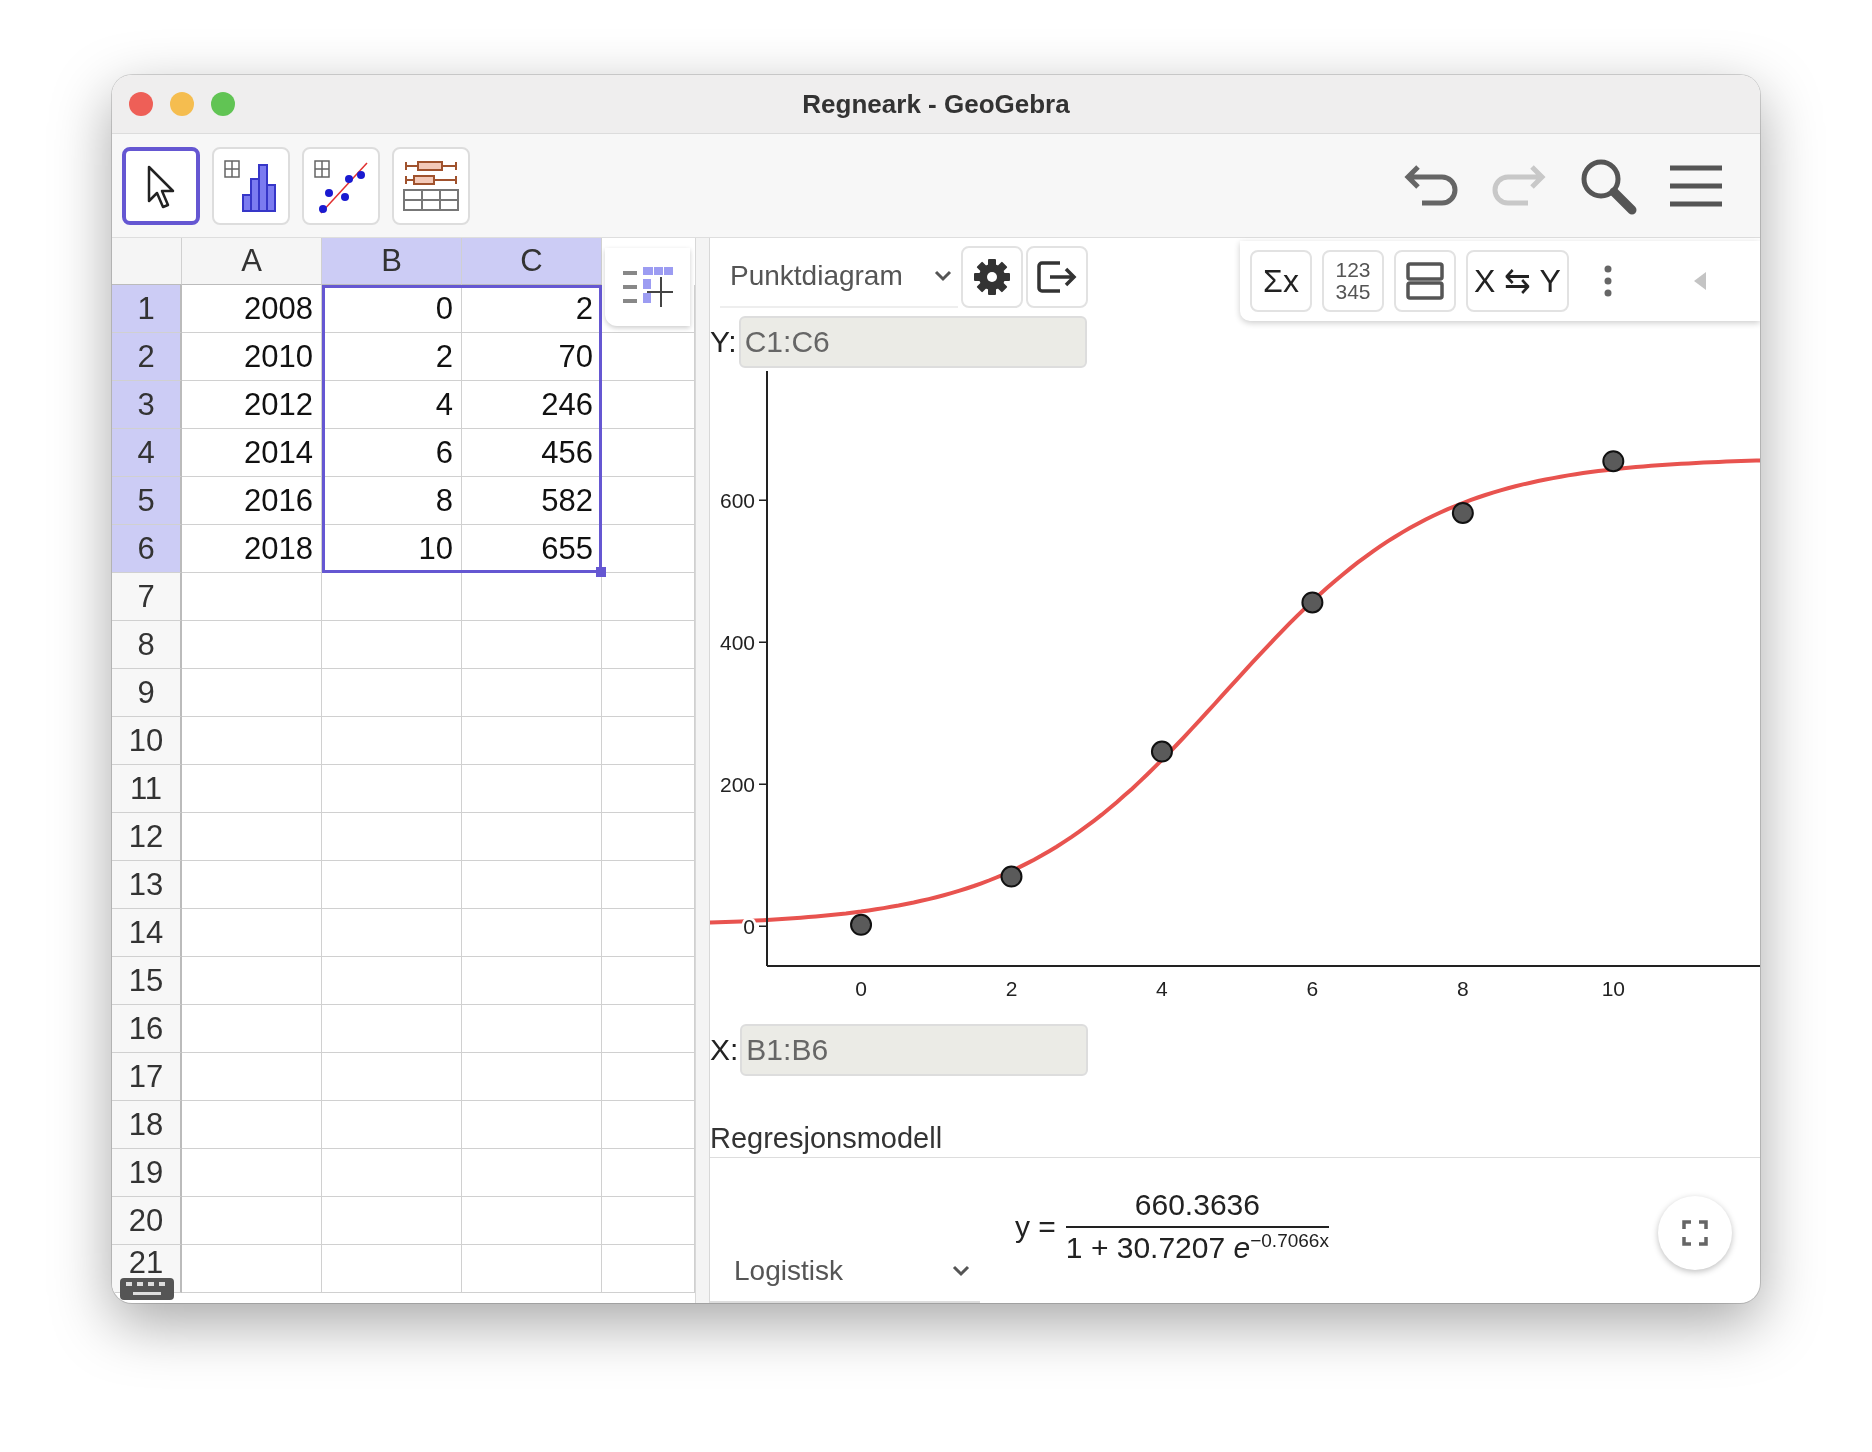  What do you see at coordinates (252, 501) in the screenshot?
I see `table-cell: 2016` at bounding box center [252, 501].